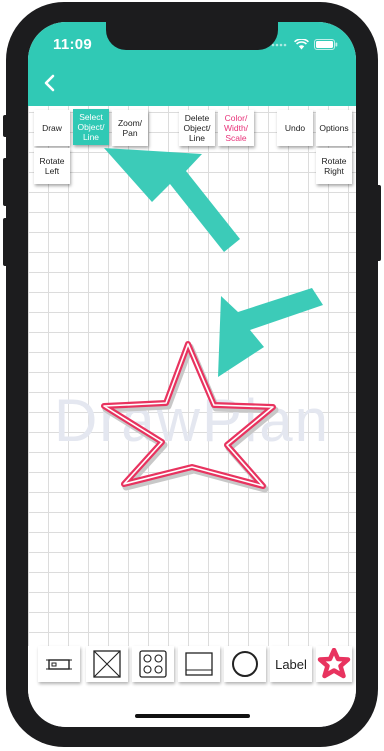  I want to click on door-icon, so click(59, 664).